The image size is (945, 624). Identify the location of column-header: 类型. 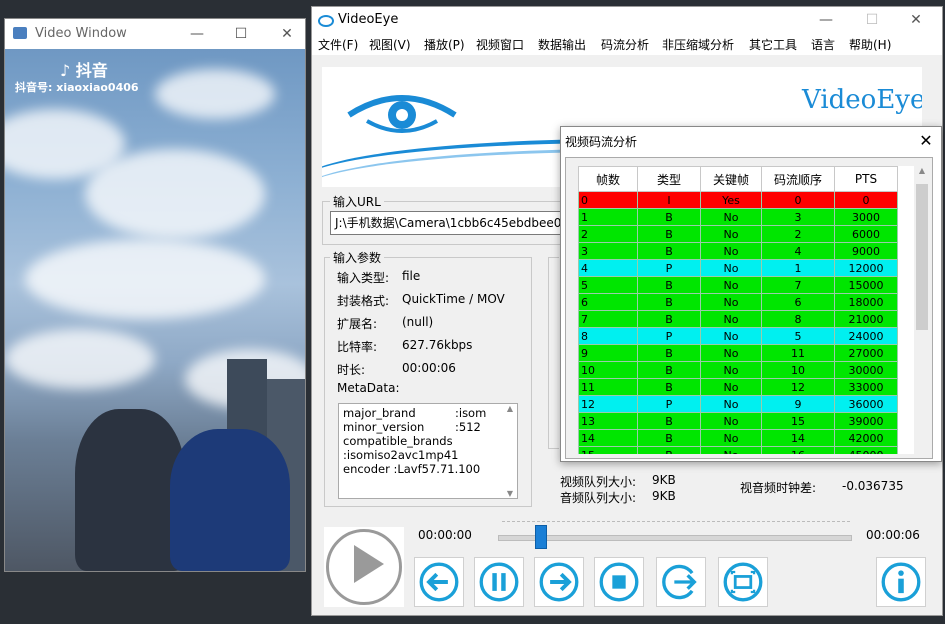
(669, 179).